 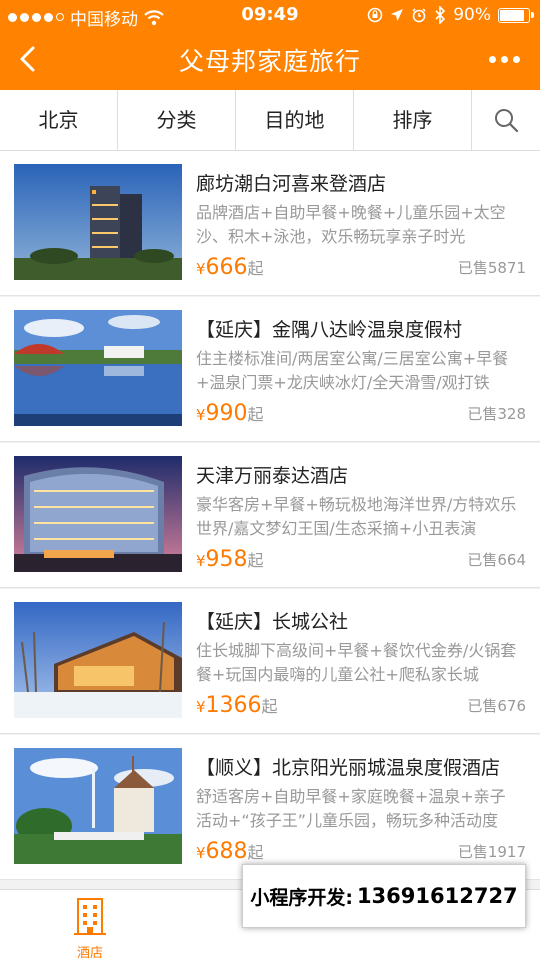 What do you see at coordinates (504, 59) in the screenshot?
I see `more-menu-icon` at bounding box center [504, 59].